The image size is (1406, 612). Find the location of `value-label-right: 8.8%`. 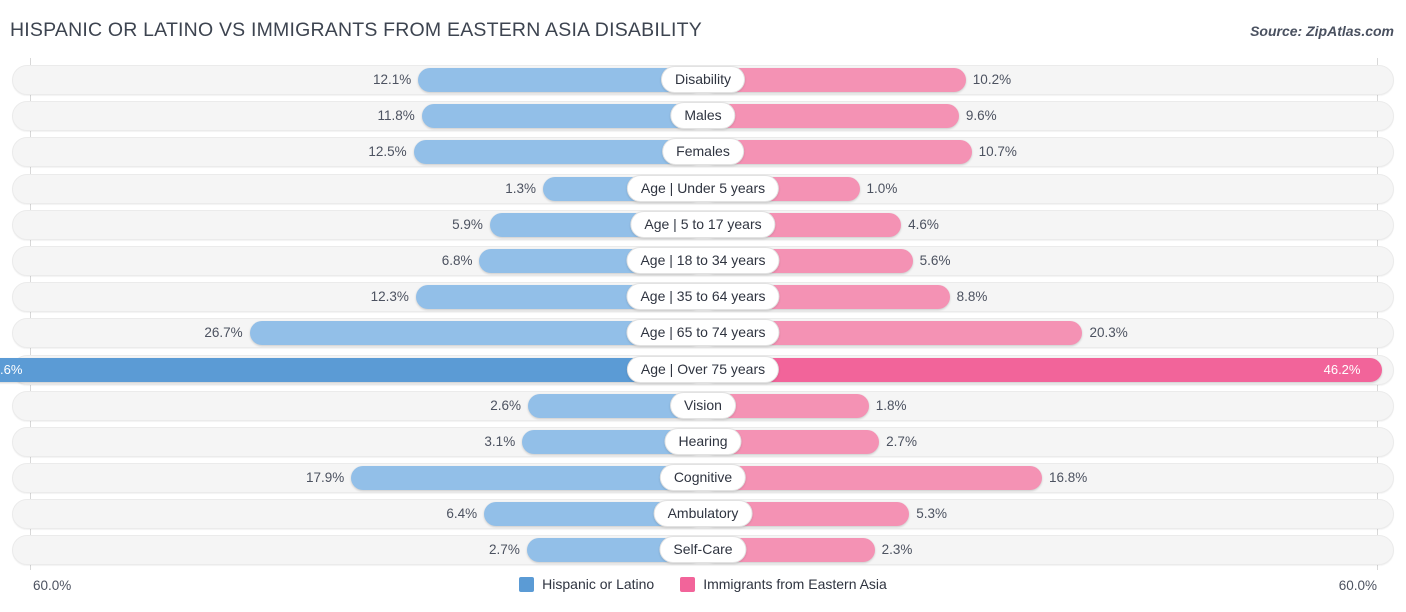

value-label-right: 8.8% is located at coordinates (972, 297).